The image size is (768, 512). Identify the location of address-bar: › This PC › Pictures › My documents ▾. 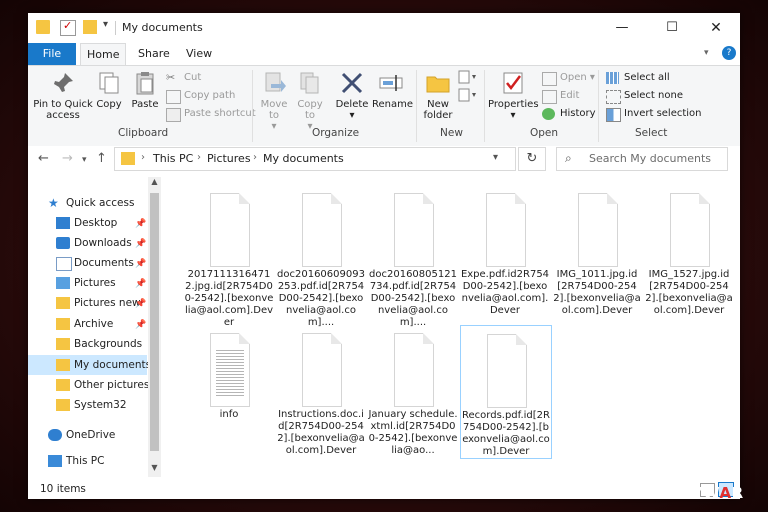
(315, 159).